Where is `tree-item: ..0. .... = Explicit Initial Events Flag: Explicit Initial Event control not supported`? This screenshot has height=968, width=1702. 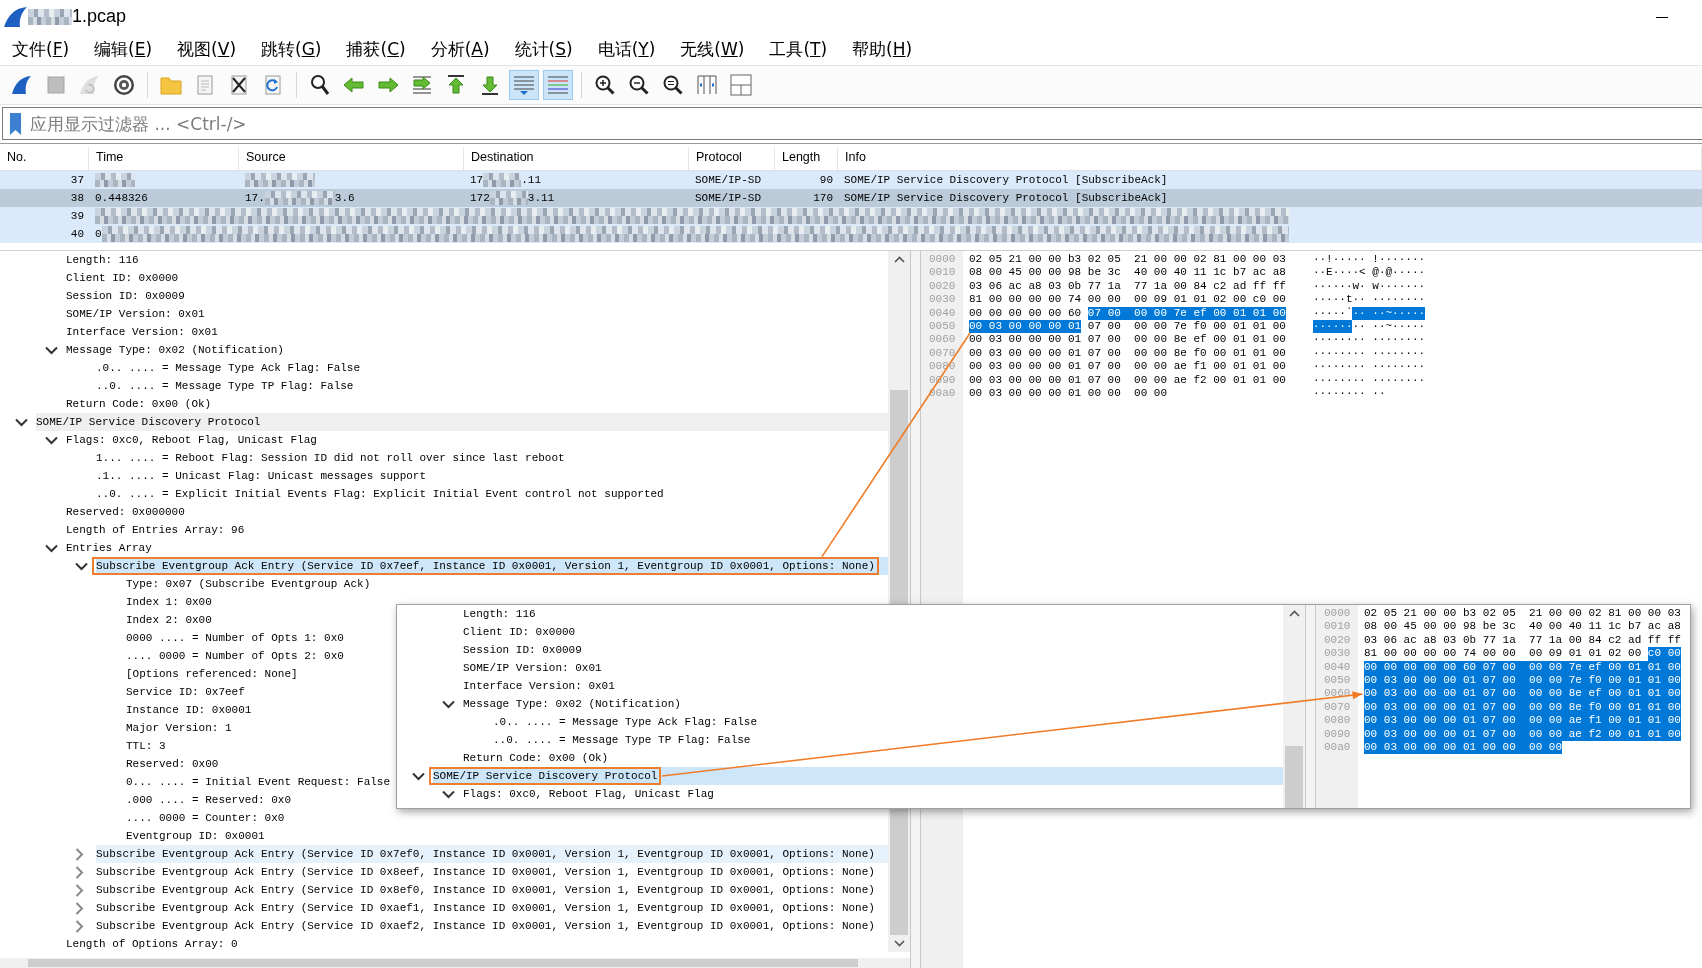 tree-item: ..0. .... = Explicit Initial Events Flag: Explicit Initial Event control not supported is located at coordinates (380, 494).